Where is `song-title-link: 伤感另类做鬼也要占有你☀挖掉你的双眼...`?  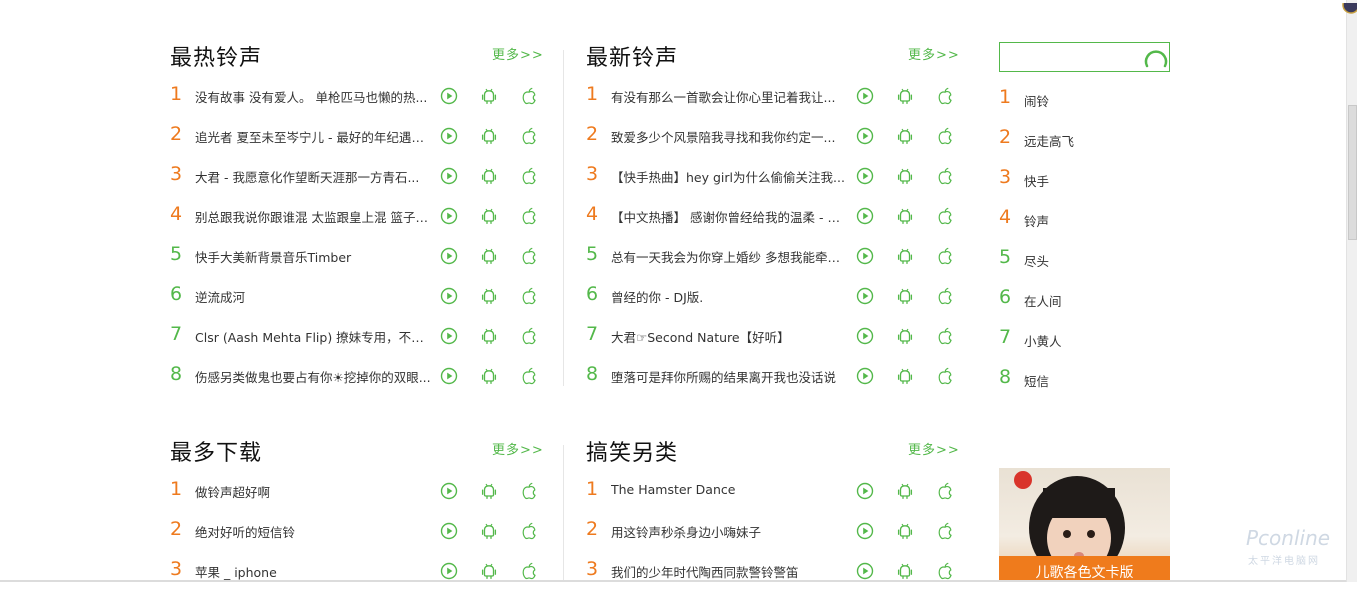
song-title-link: 伤感另类做鬼也要占有你☀挖掉你的双眼... is located at coordinates (315, 376).